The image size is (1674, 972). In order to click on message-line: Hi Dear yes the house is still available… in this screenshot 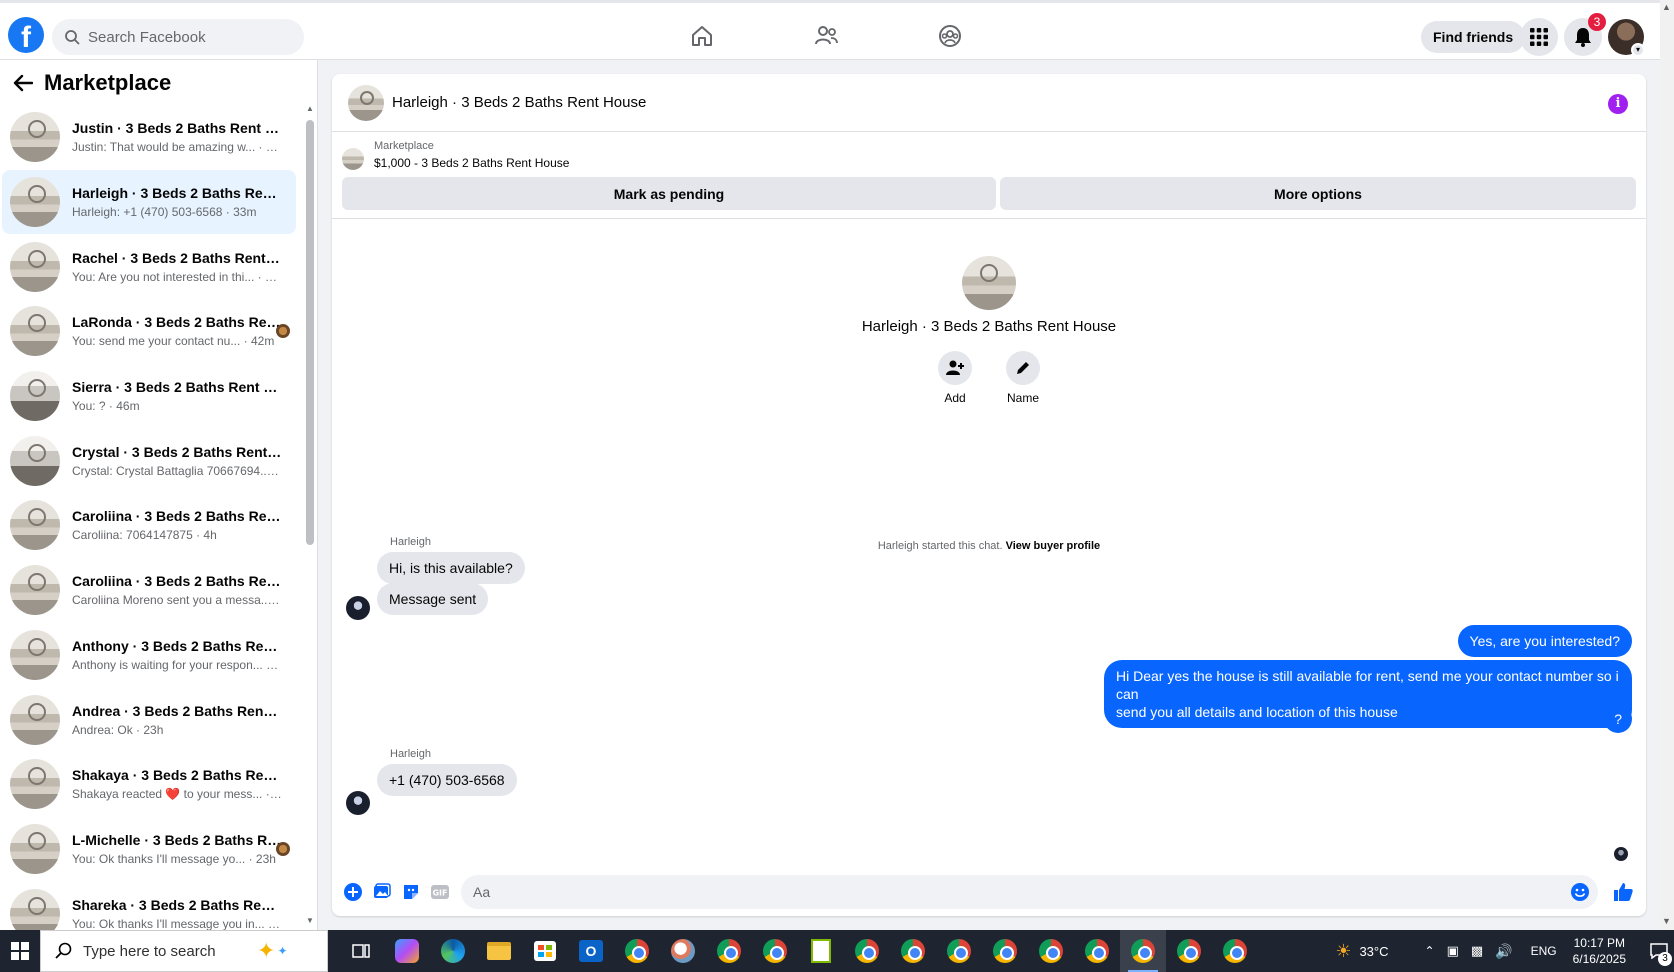, I will do `click(1367, 685)`.